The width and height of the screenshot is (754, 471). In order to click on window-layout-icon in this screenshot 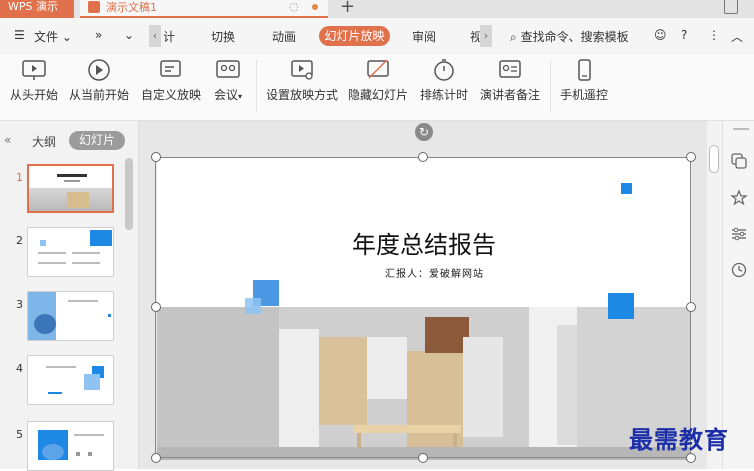, I will do `click(731, 7)`.